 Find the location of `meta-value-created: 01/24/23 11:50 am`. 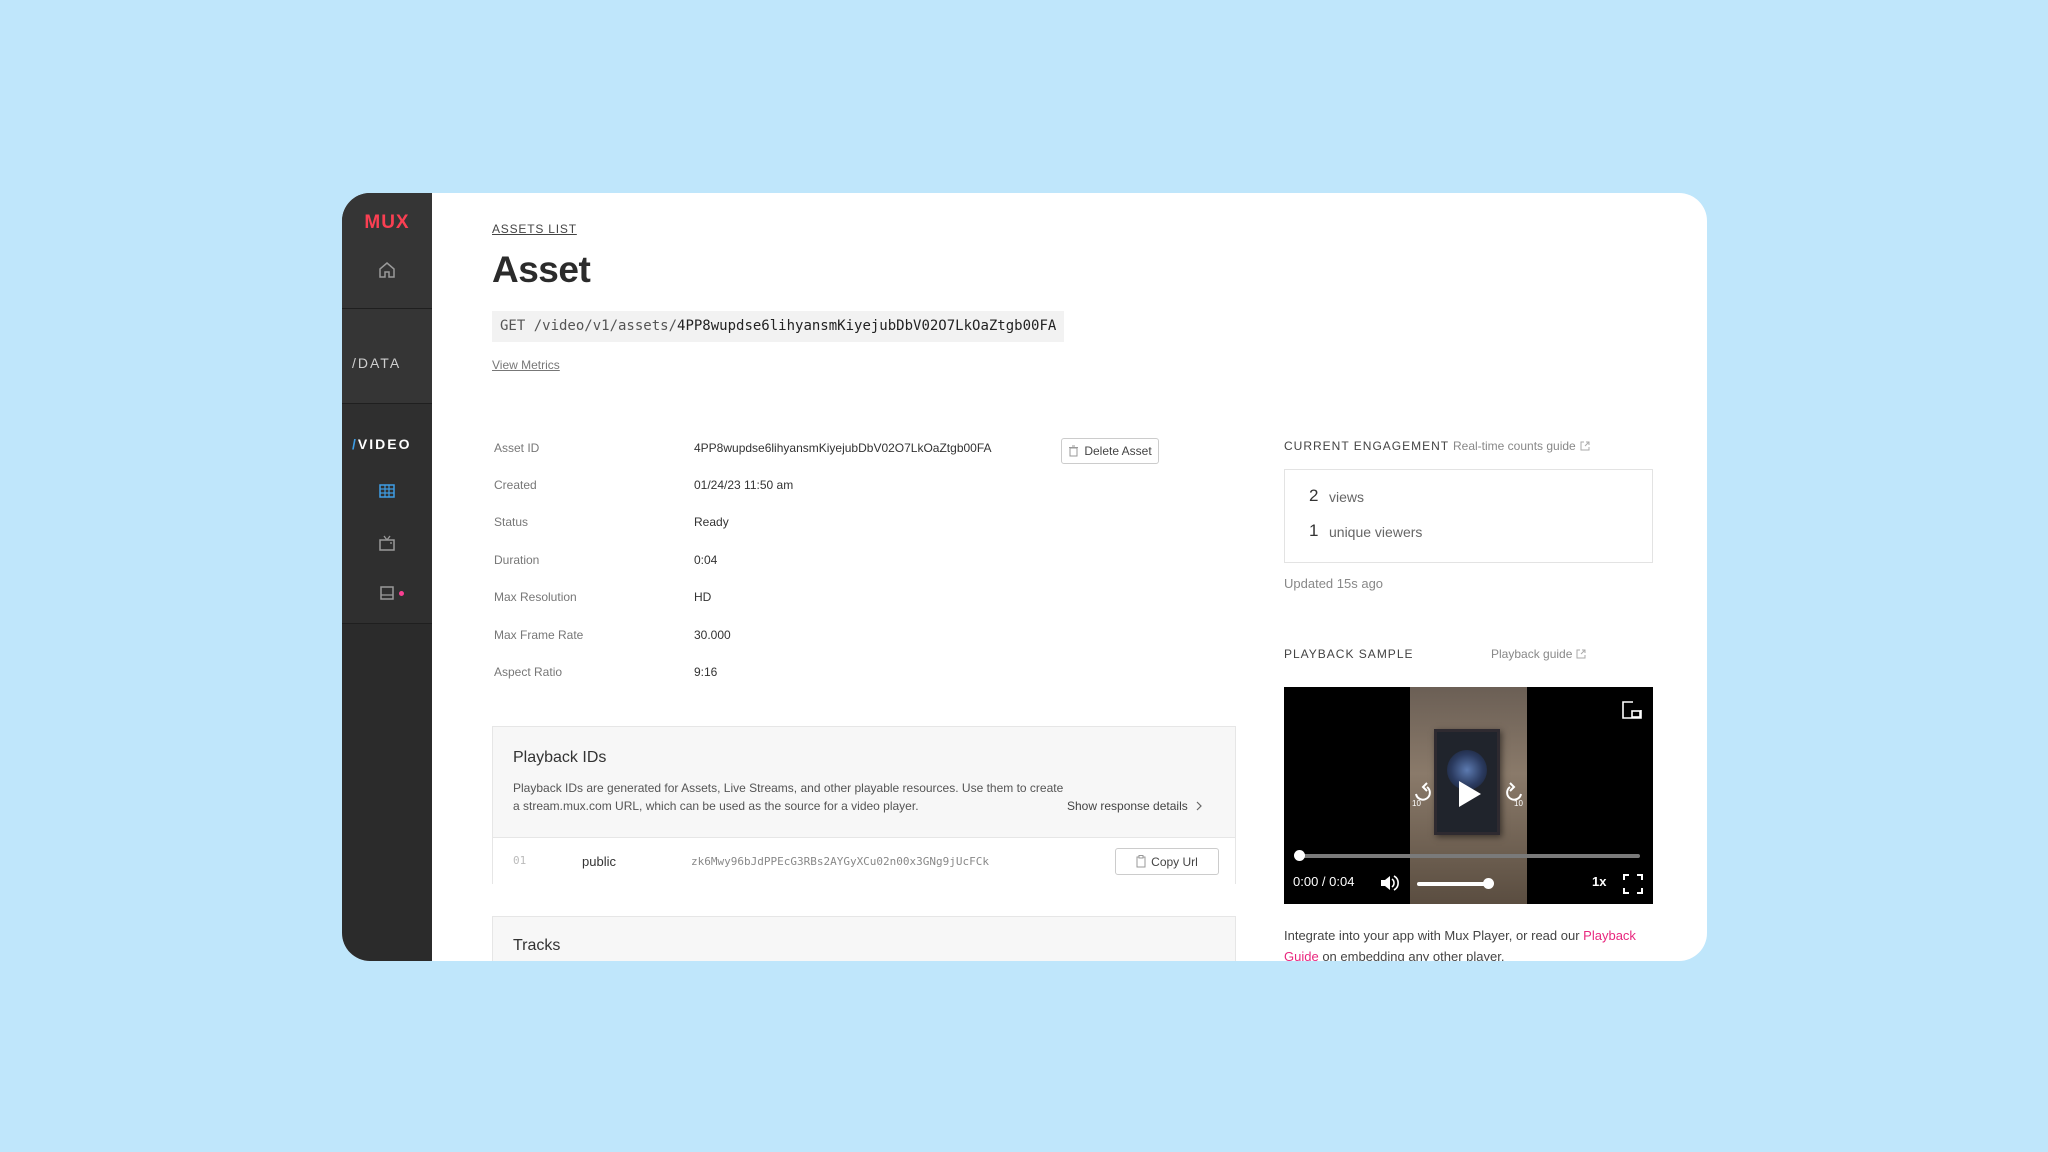

meta-value-created: 01/24/23 11:50 am is located at coordinates (744, 485).